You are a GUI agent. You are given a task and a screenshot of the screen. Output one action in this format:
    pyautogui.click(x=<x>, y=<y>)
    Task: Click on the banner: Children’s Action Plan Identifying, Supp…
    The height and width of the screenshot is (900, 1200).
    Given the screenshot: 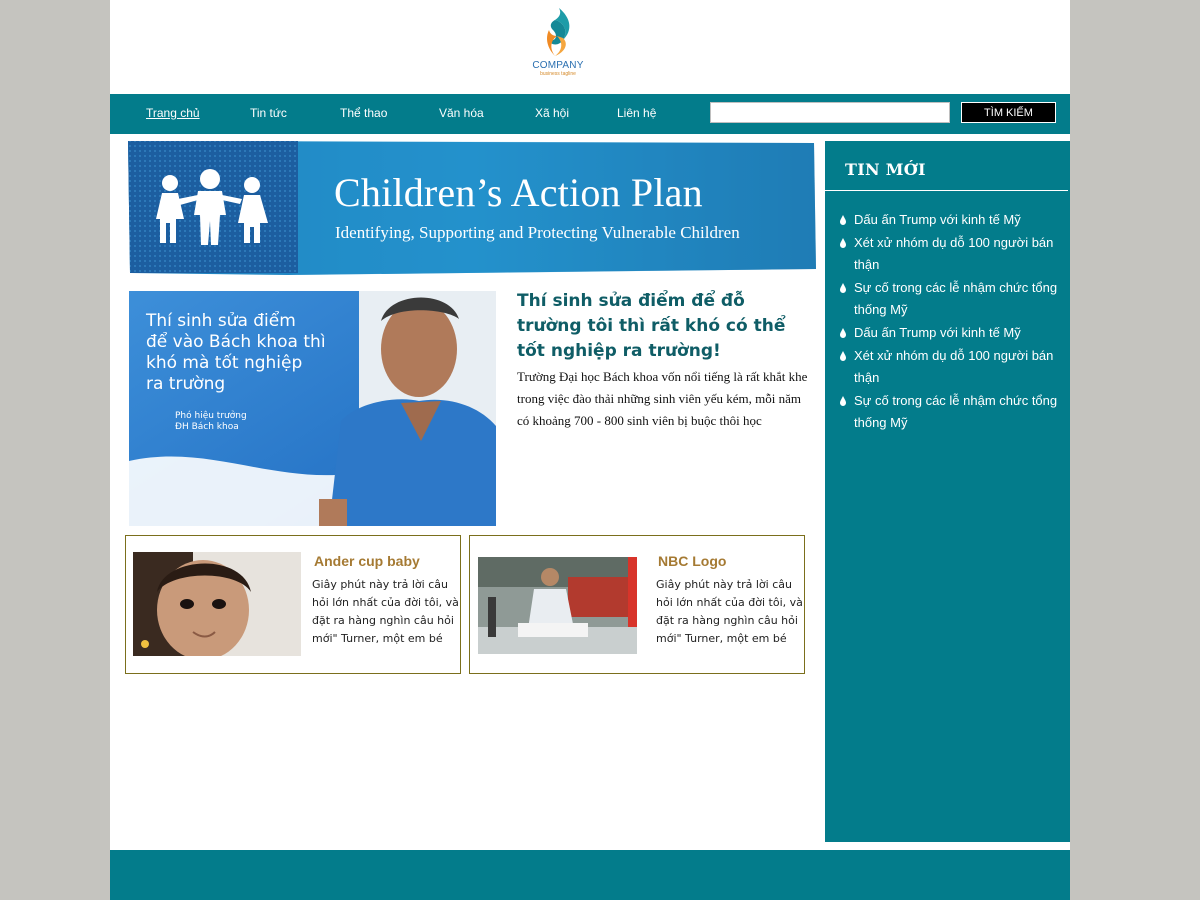 What is the action you would take?
    pyautogui.click(x=473, y=208)
    